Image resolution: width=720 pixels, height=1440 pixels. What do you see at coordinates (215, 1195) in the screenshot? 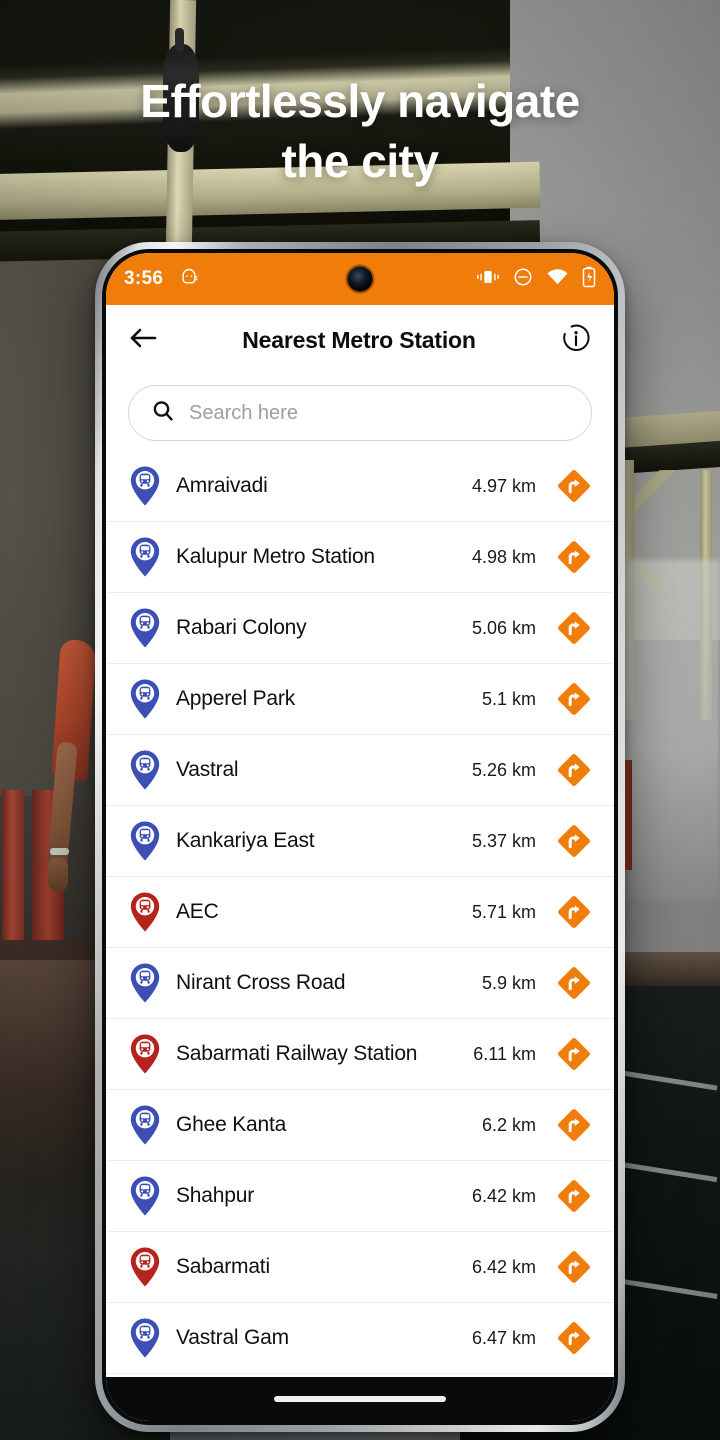
I see `station-name: Shahpur` at bounding box center [215, 1195].